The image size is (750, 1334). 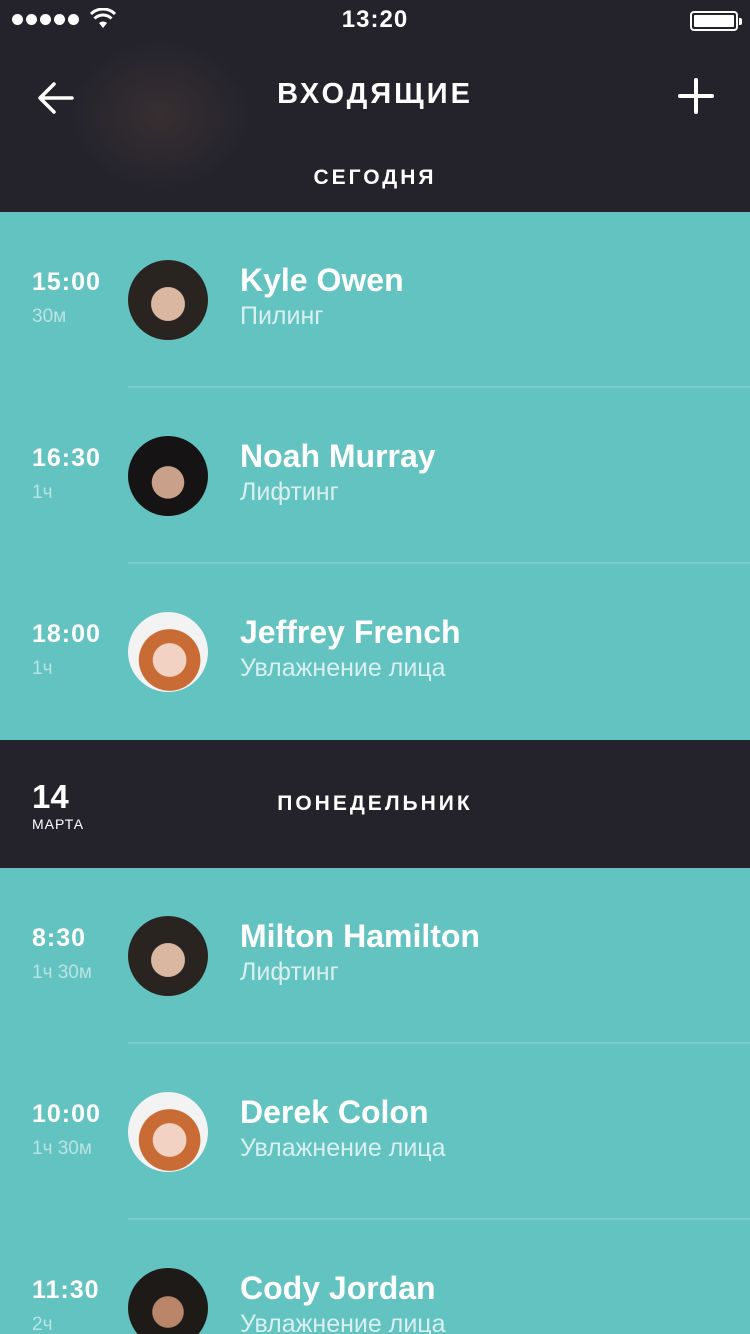 I want to click on status-time: 13:20, so click(x=375, y=19).